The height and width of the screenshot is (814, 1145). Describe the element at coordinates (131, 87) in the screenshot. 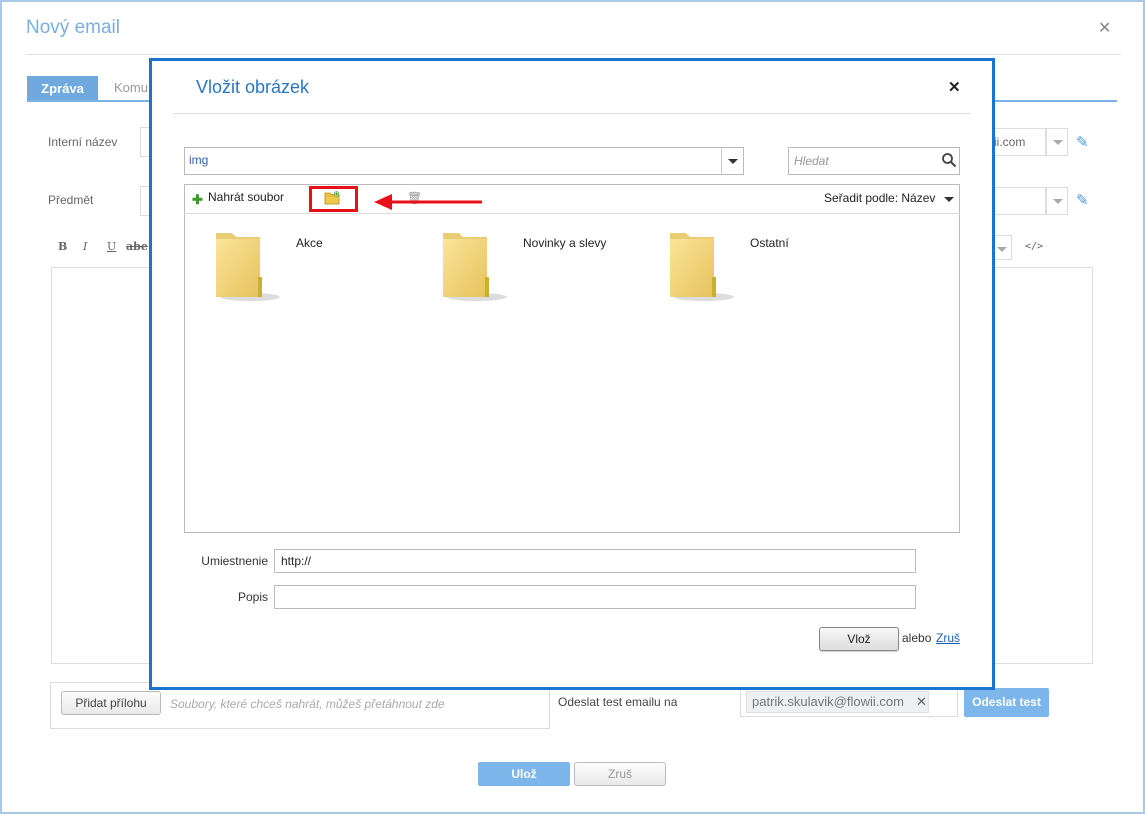

I see `tab-recipients: Komu` at that location.